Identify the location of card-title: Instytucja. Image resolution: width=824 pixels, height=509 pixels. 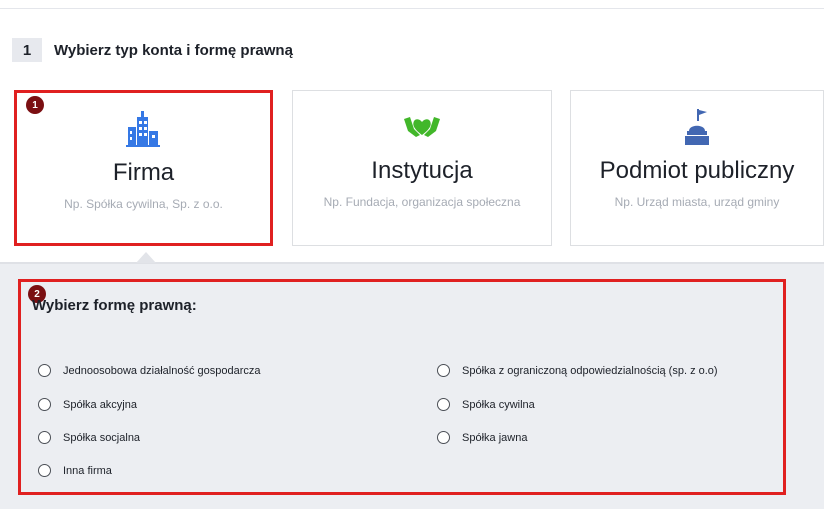
(422, 170).